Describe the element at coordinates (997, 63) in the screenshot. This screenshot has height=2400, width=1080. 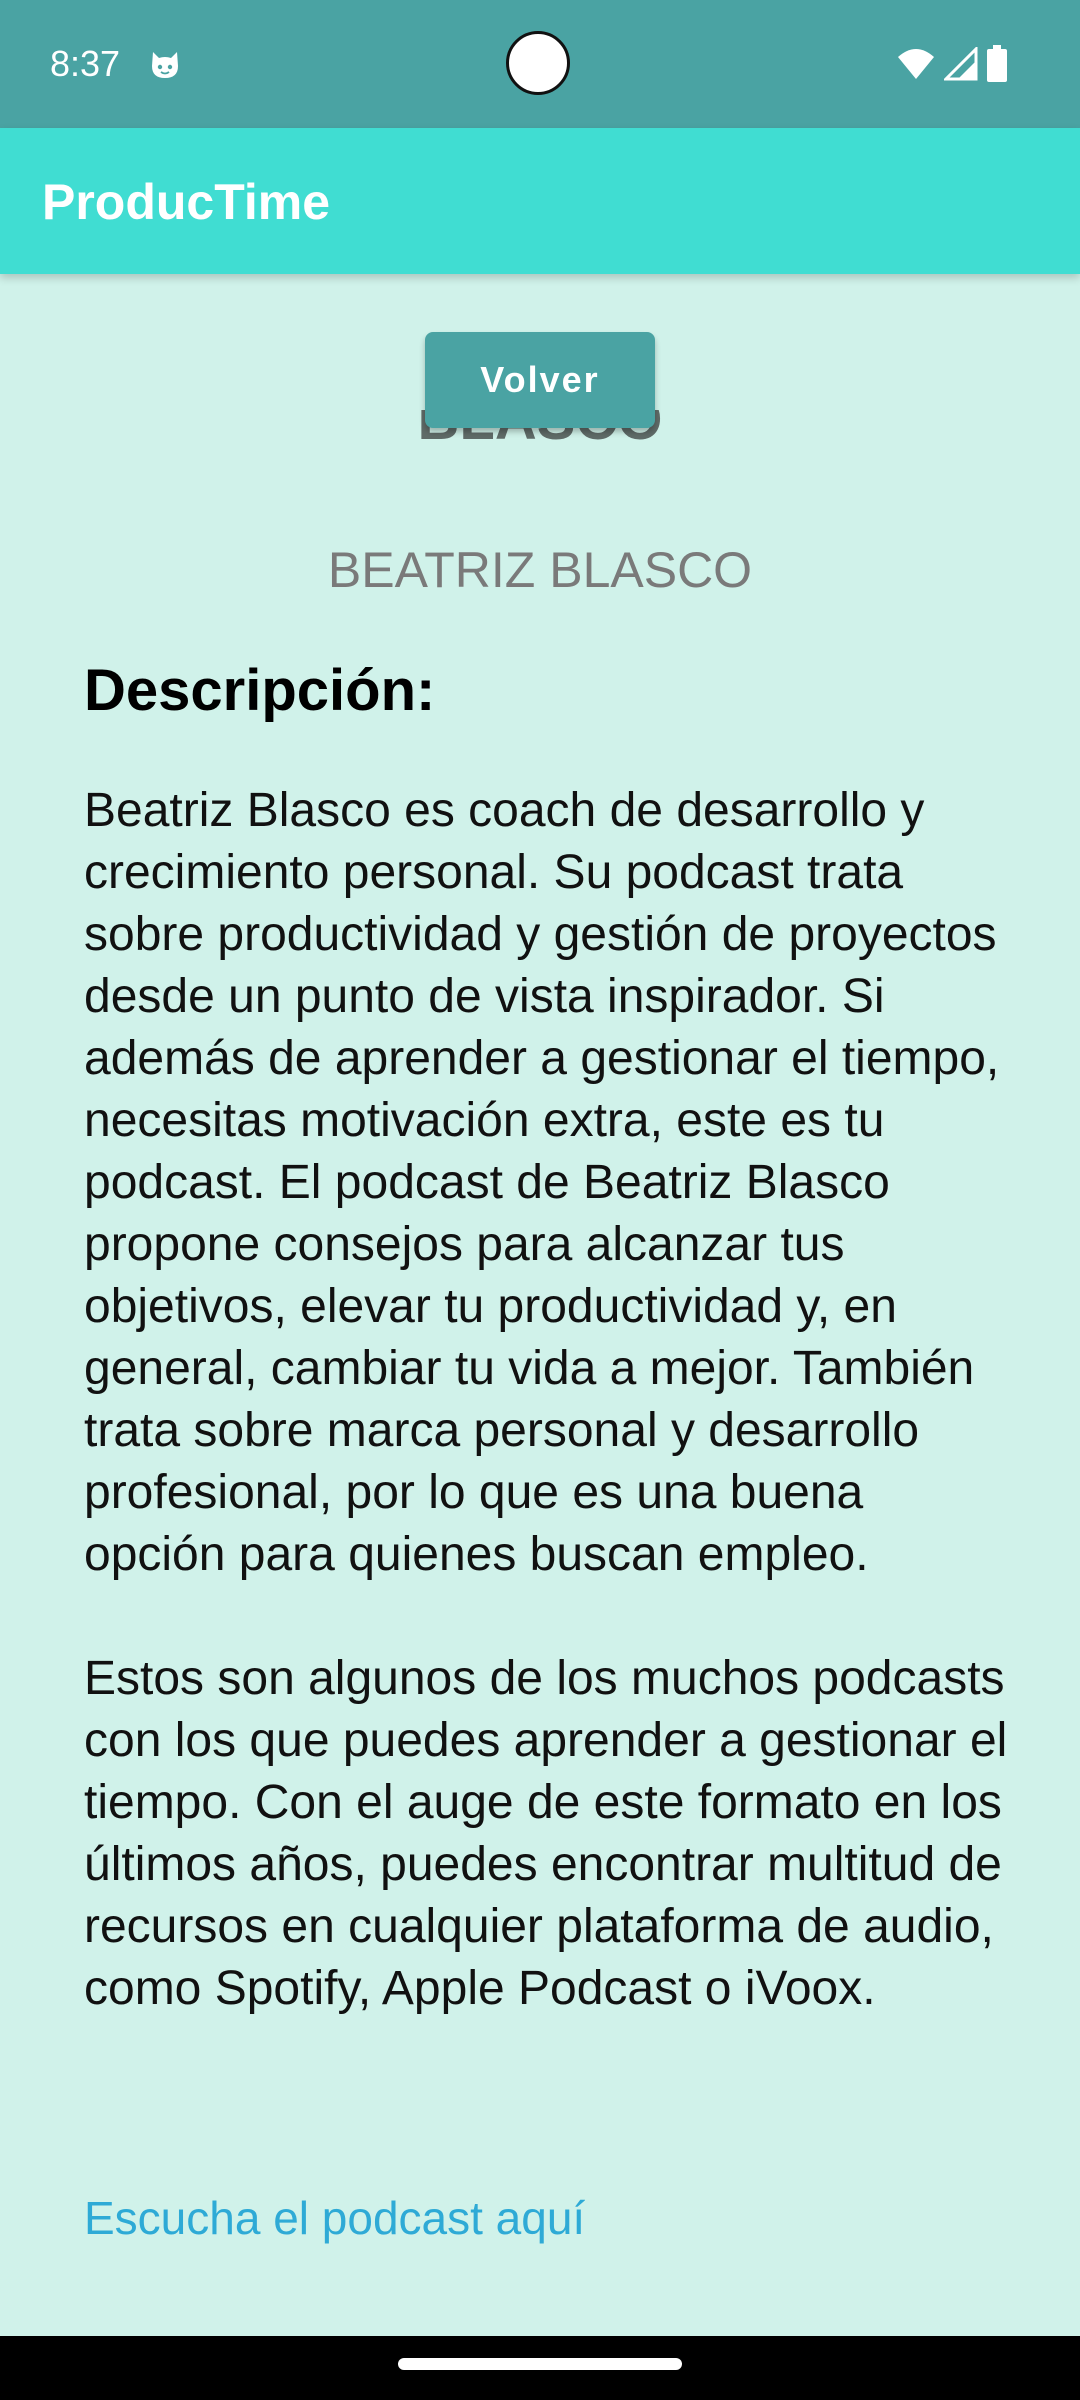
I see `battery-icon` at that location.